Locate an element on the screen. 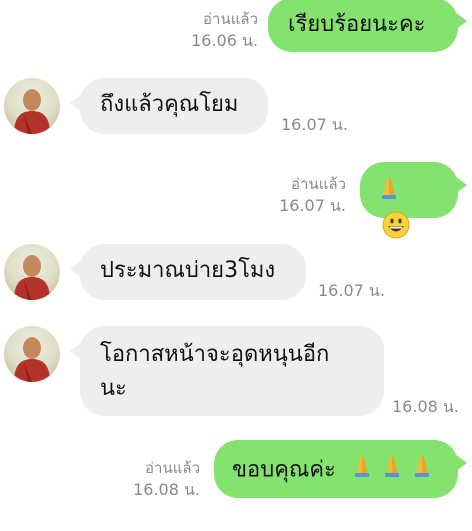  message-text-line-2: นะ is located at coordinates (113, 388).